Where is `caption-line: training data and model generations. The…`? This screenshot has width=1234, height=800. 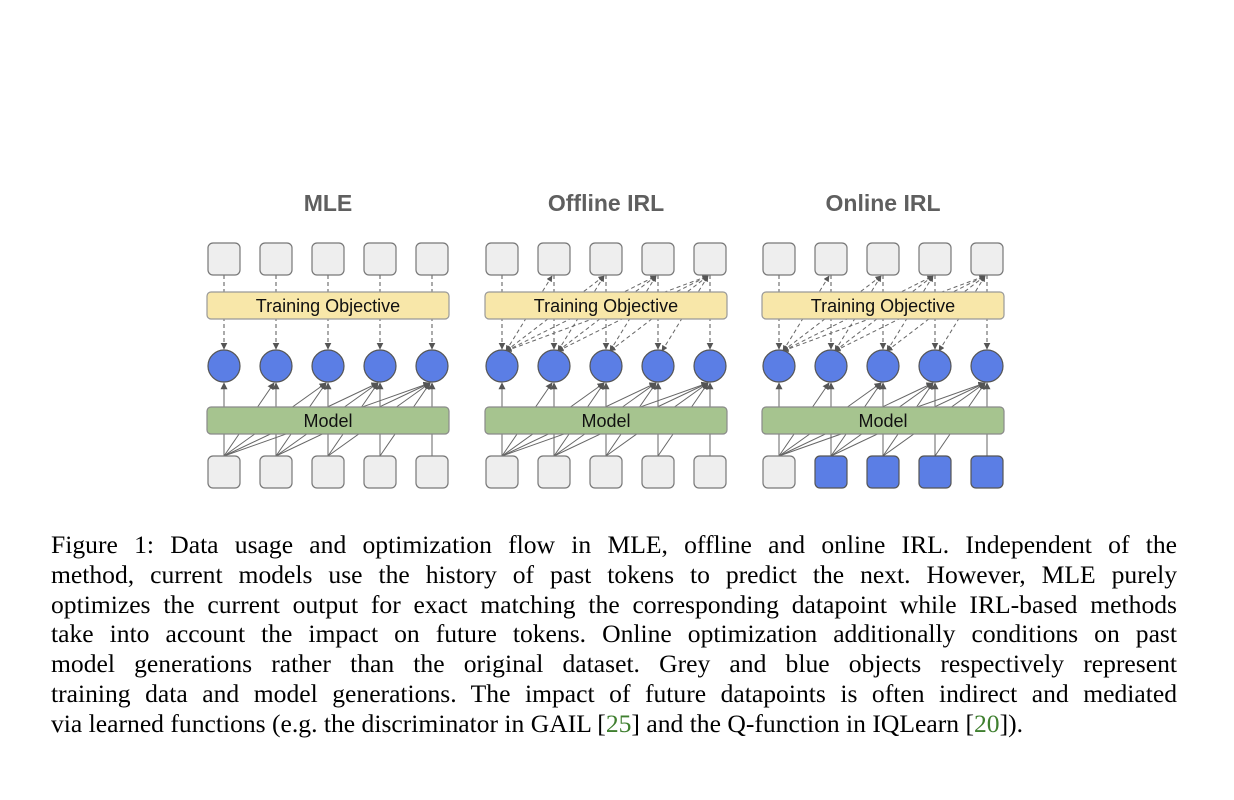 caption-line: training data and model generations. The… is located at coordinates (614, 693).